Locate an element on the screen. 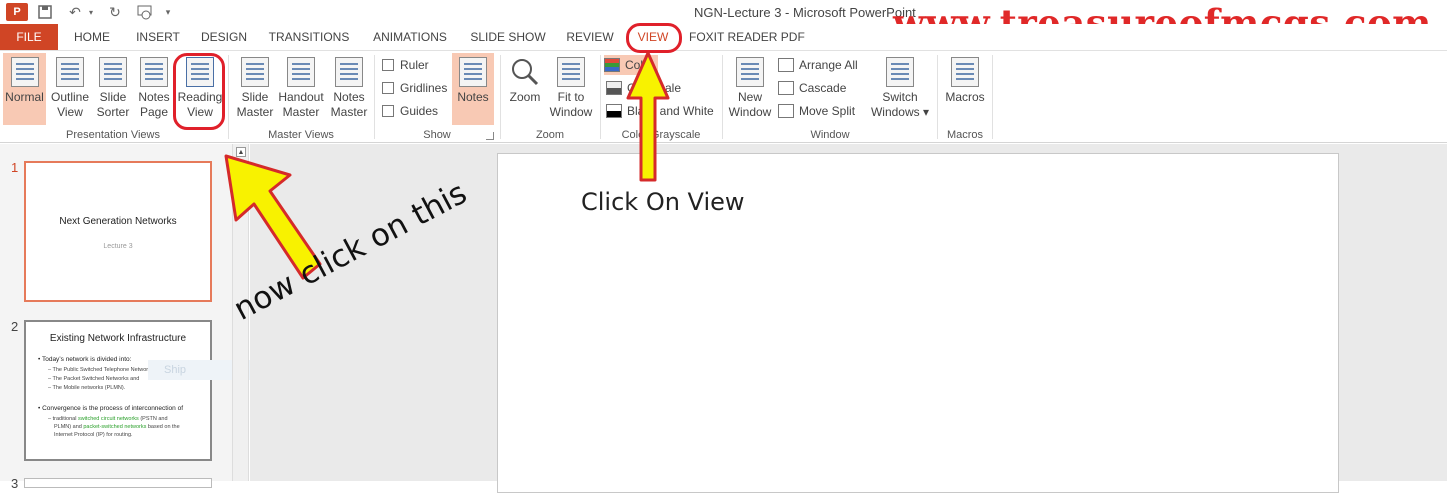 The image size is (1447, 493). notes-master-icon is located at coordinates (349, 72).